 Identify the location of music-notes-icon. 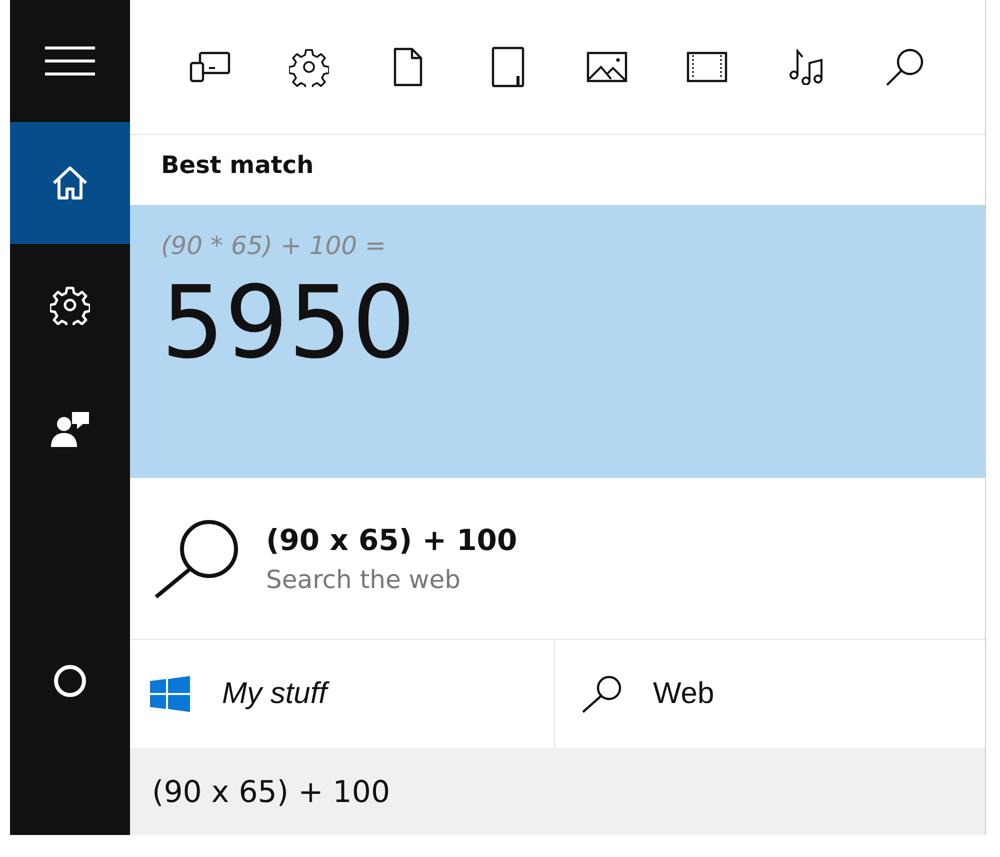
(806, 67).